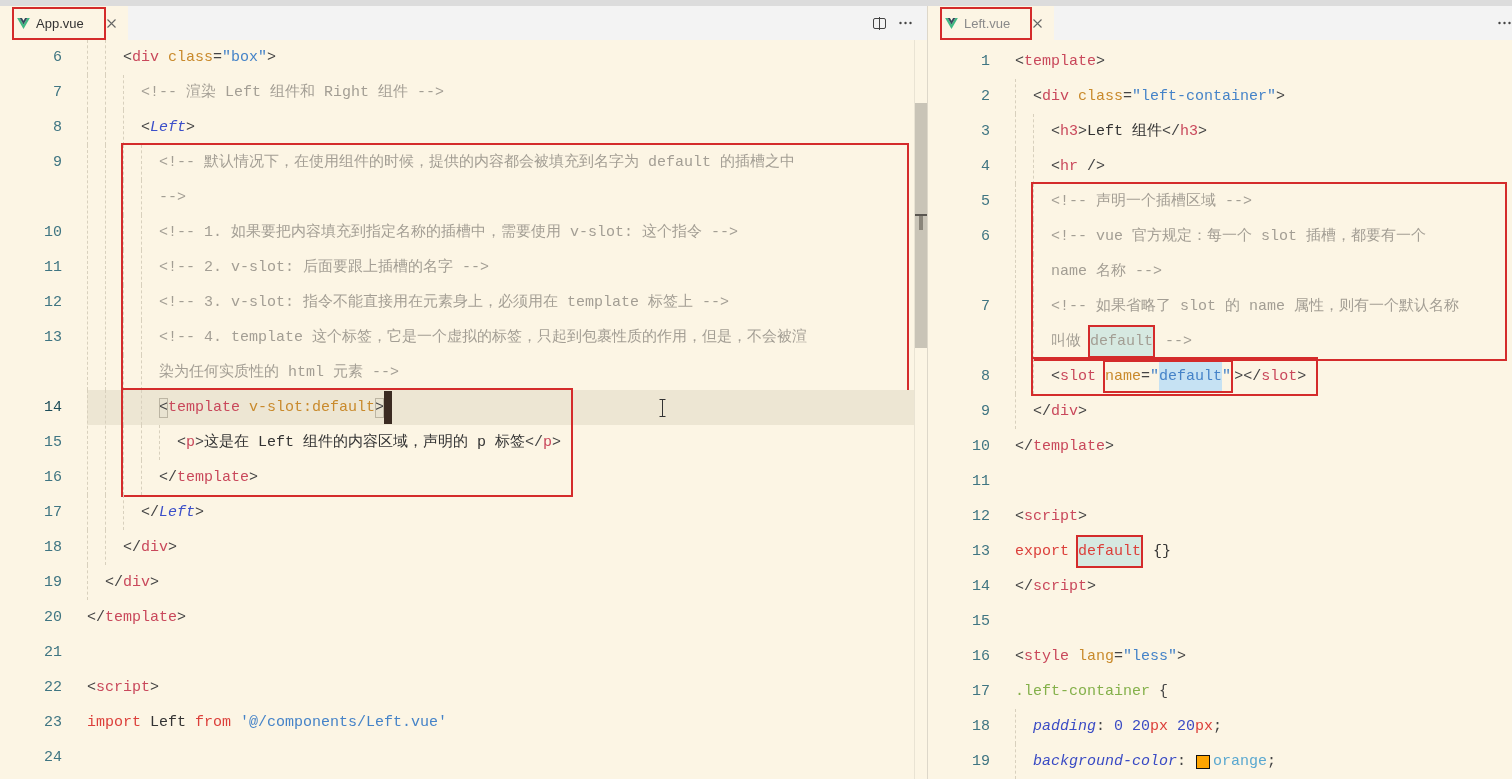 The height and width of the screenshot is (779, 1512). I want to click on line-number: 22, so click(53, 687).